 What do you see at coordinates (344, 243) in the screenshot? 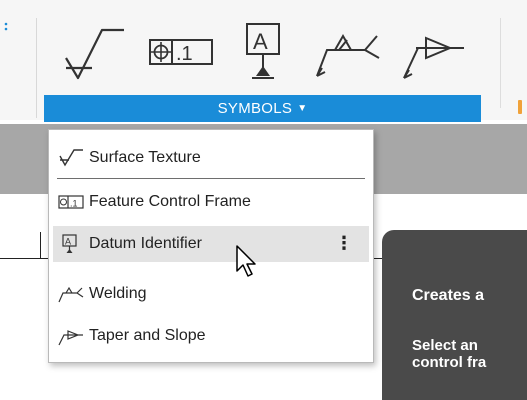
I see `more-options-icon: ⋮` at bounding box center [344, 243].